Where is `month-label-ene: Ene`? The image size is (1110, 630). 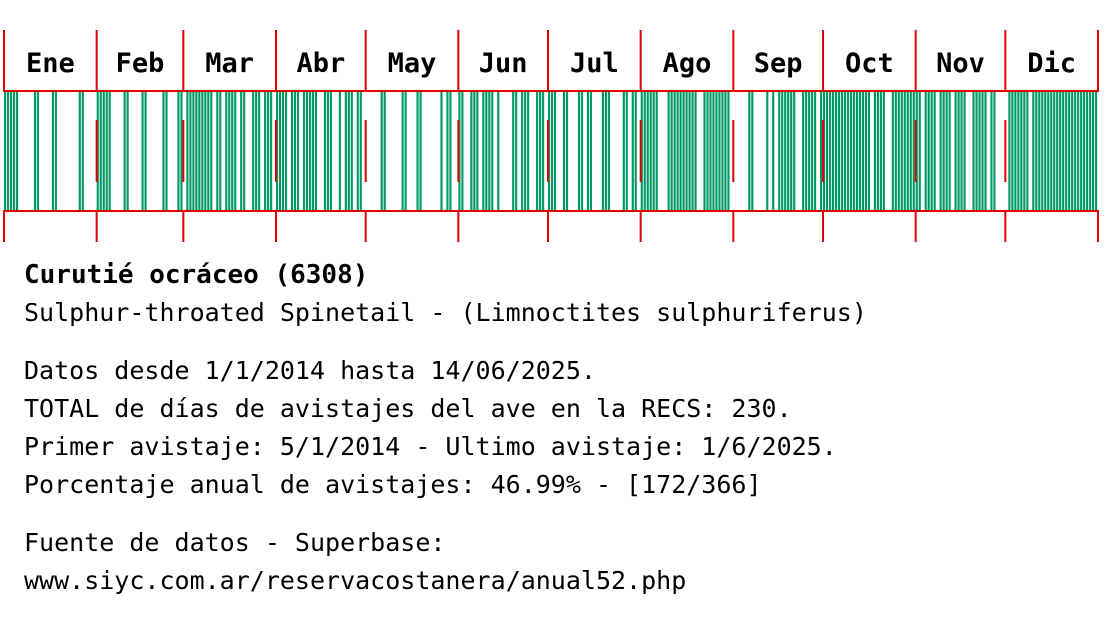 month-label-ene: Ene is located at coordinates (50, 63).